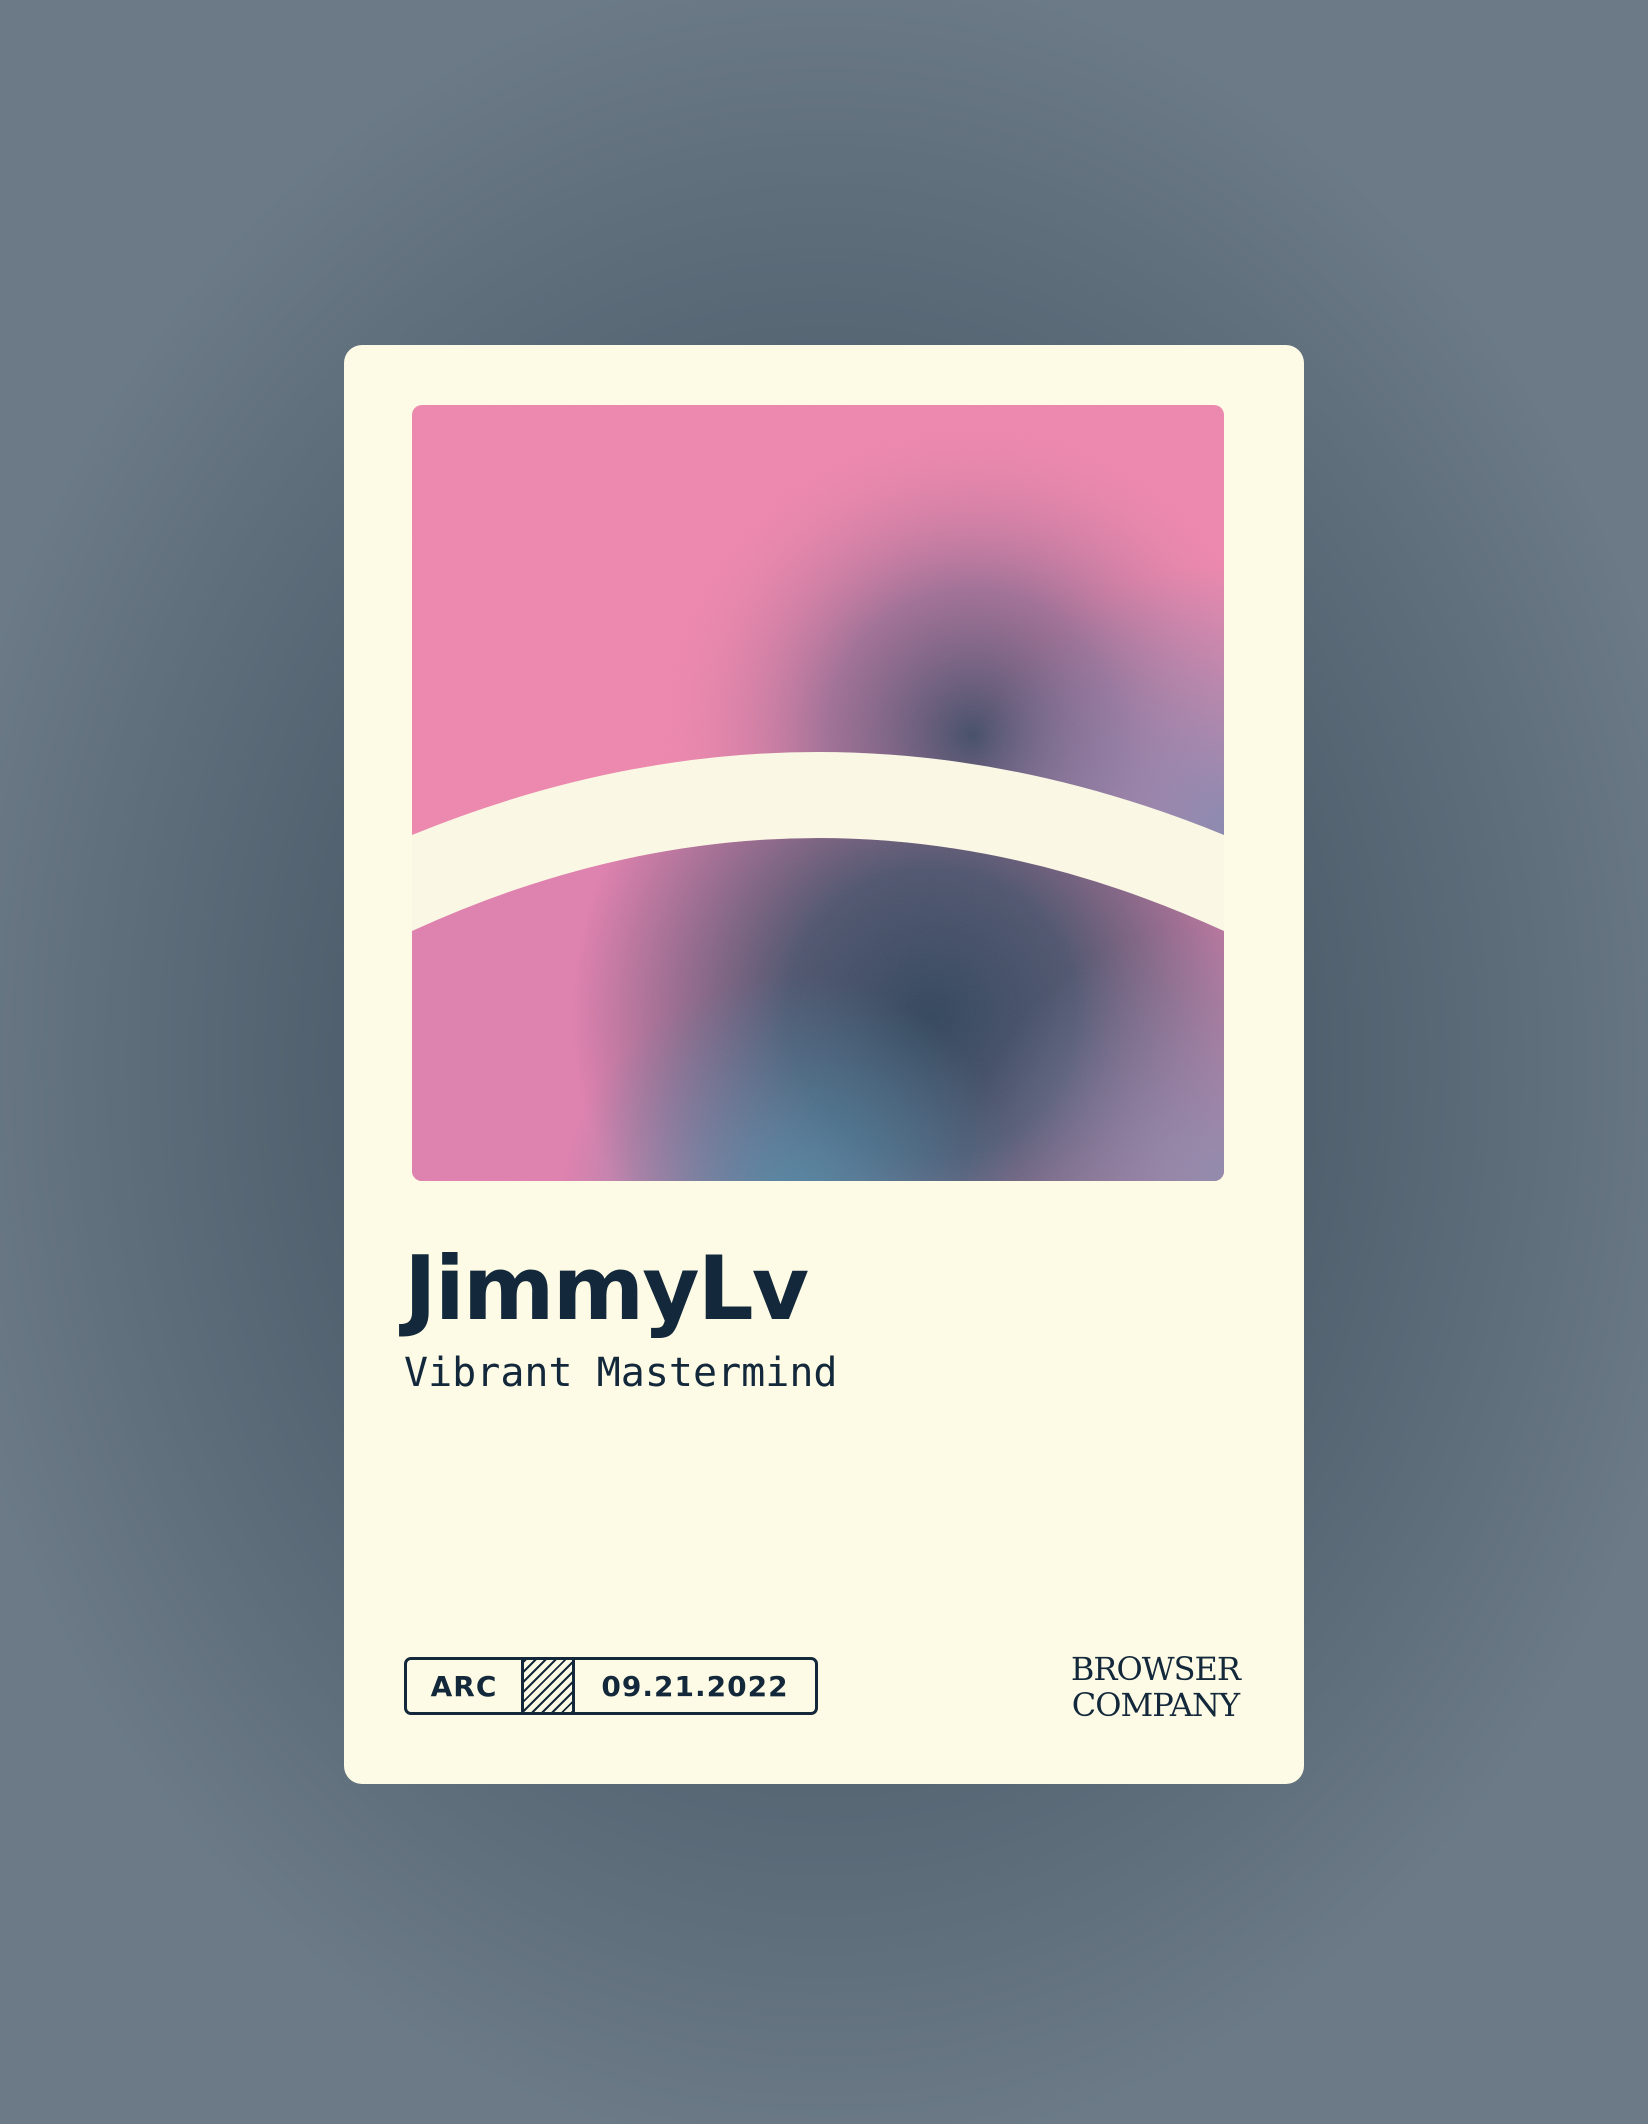 The height and width of the screenshot is (2124, 1648). I want to click on logo-line-1: BROWSER, so click(1155, 1669).